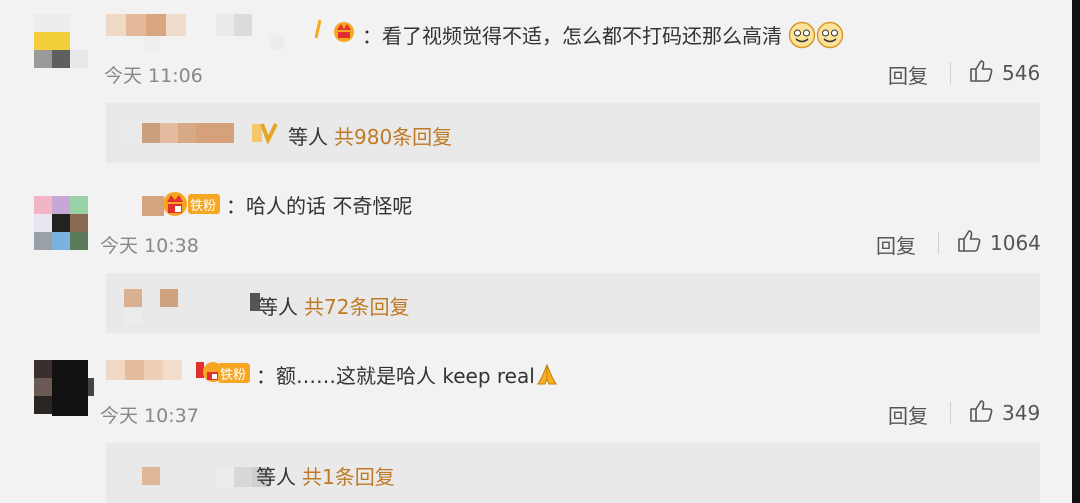 This screenshot has height=503, width=1080. I want to click on like-button: 349, so click(1004, 413).